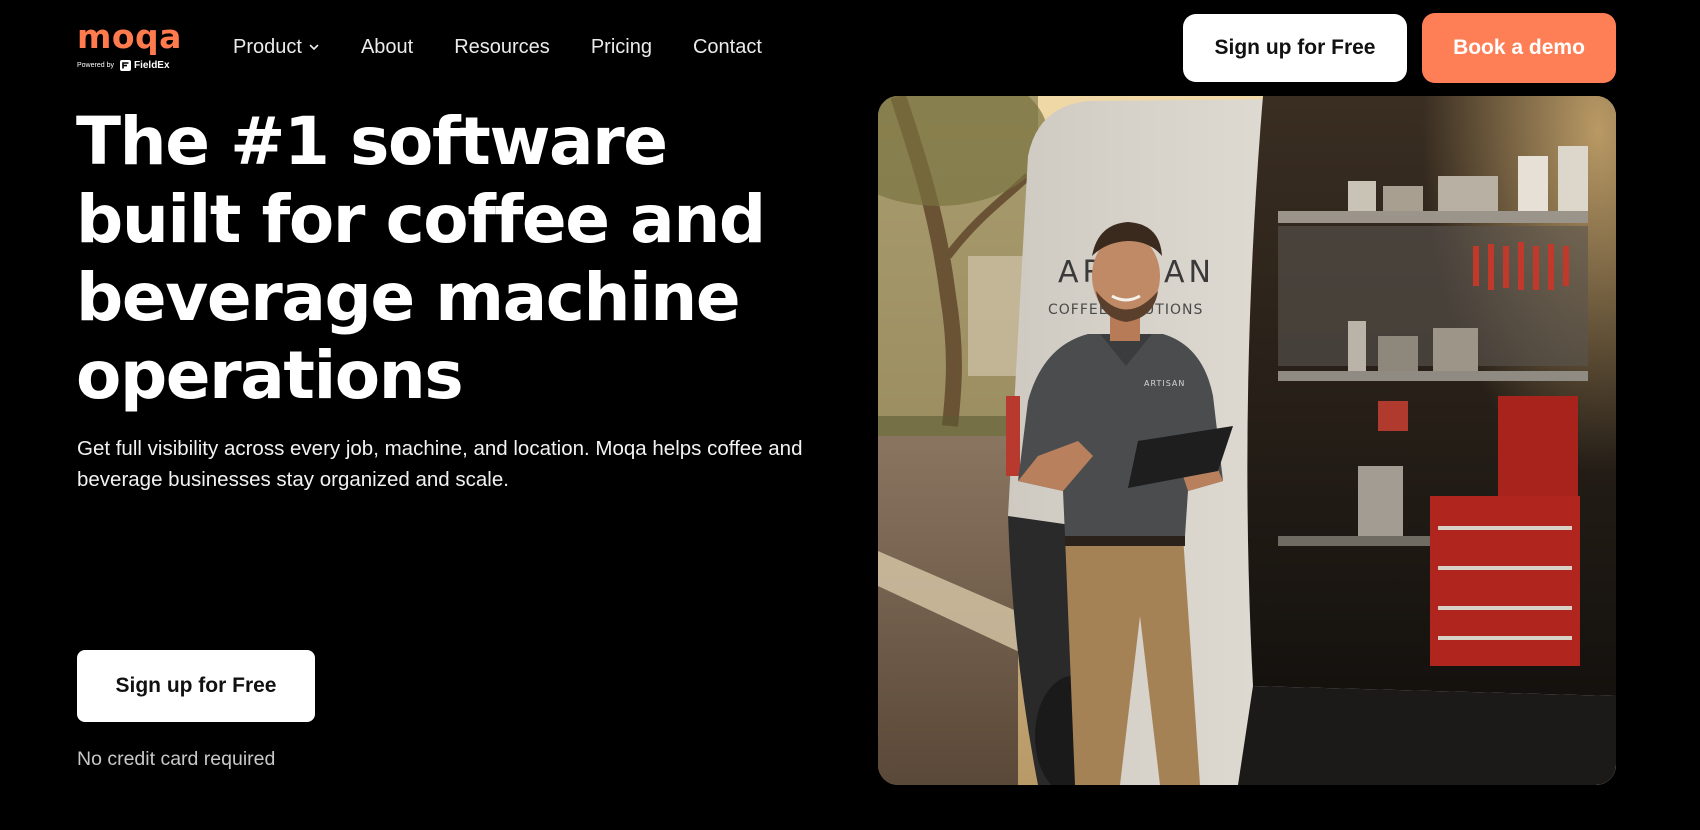 This screenshot has width=1700, height=830. I want to click on powered-by-fieldex: Powered by FieldEx, so click(123, 65).